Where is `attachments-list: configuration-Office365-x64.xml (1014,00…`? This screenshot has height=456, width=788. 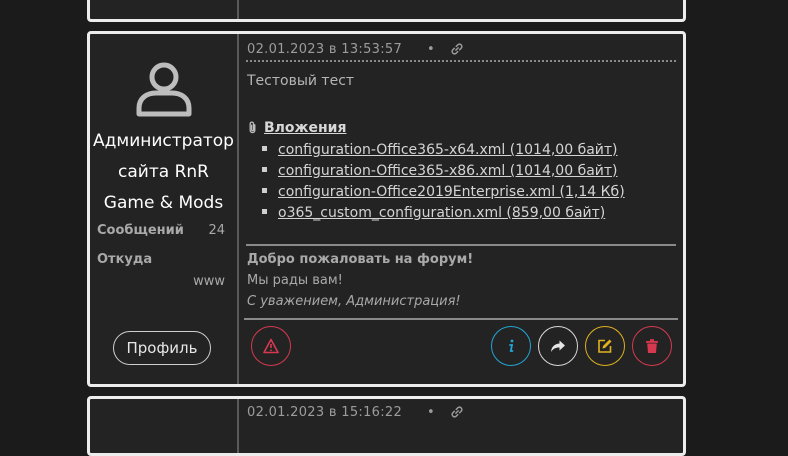 attachments-list: configuration-Office365-x64.xml (1014,00… is located at coordinates (443, 182).